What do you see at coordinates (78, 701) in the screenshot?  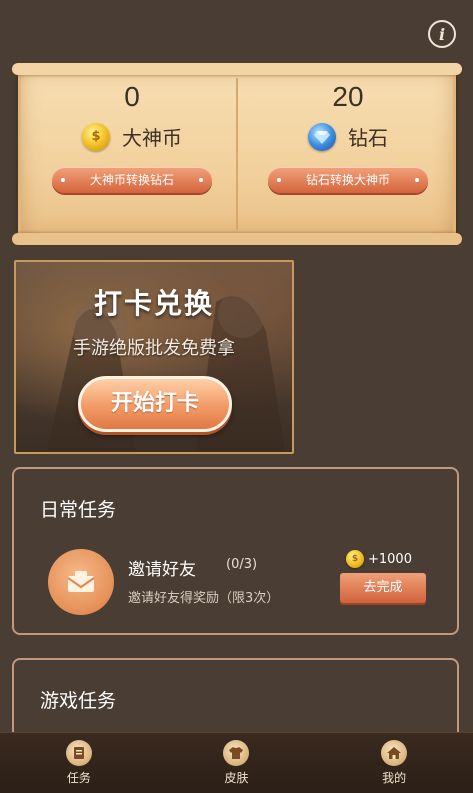 I see `game-tasks-title: 游戏任务` at bounding box center [78, 701].